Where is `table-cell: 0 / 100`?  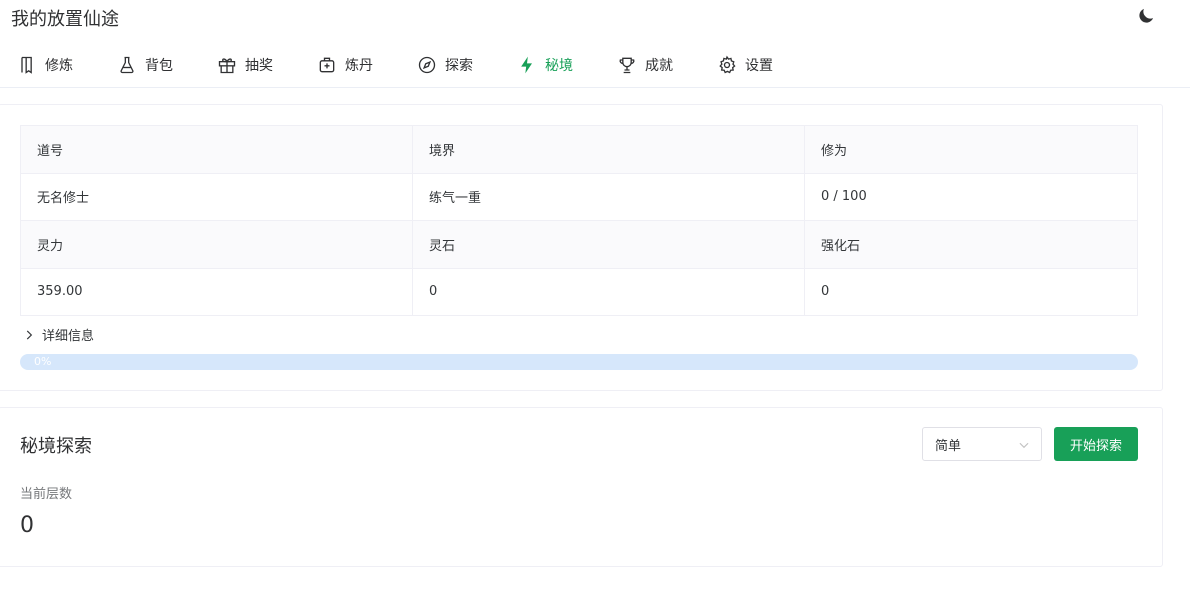 table-cell: 0 / 100 is located at coordinates (971, 196).